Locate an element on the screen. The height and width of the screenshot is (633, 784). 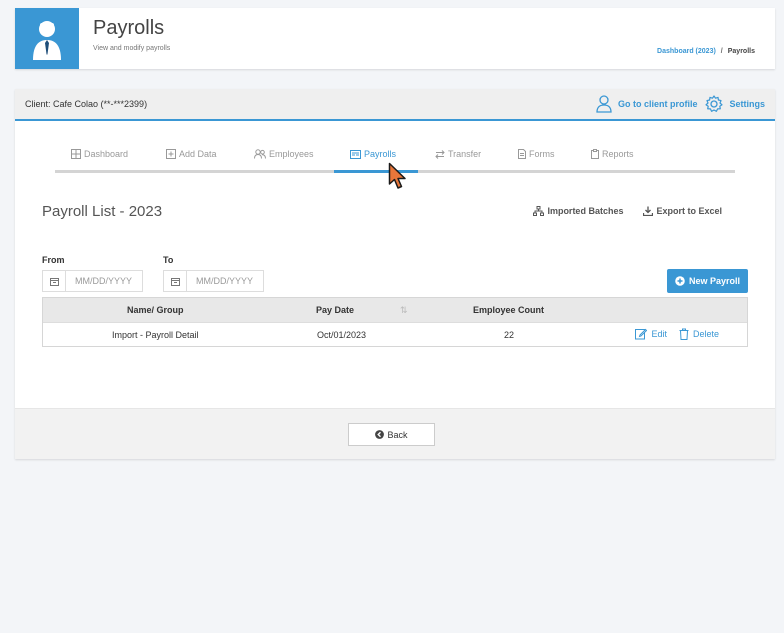
gear-icon is located at coordinates (714, 103).